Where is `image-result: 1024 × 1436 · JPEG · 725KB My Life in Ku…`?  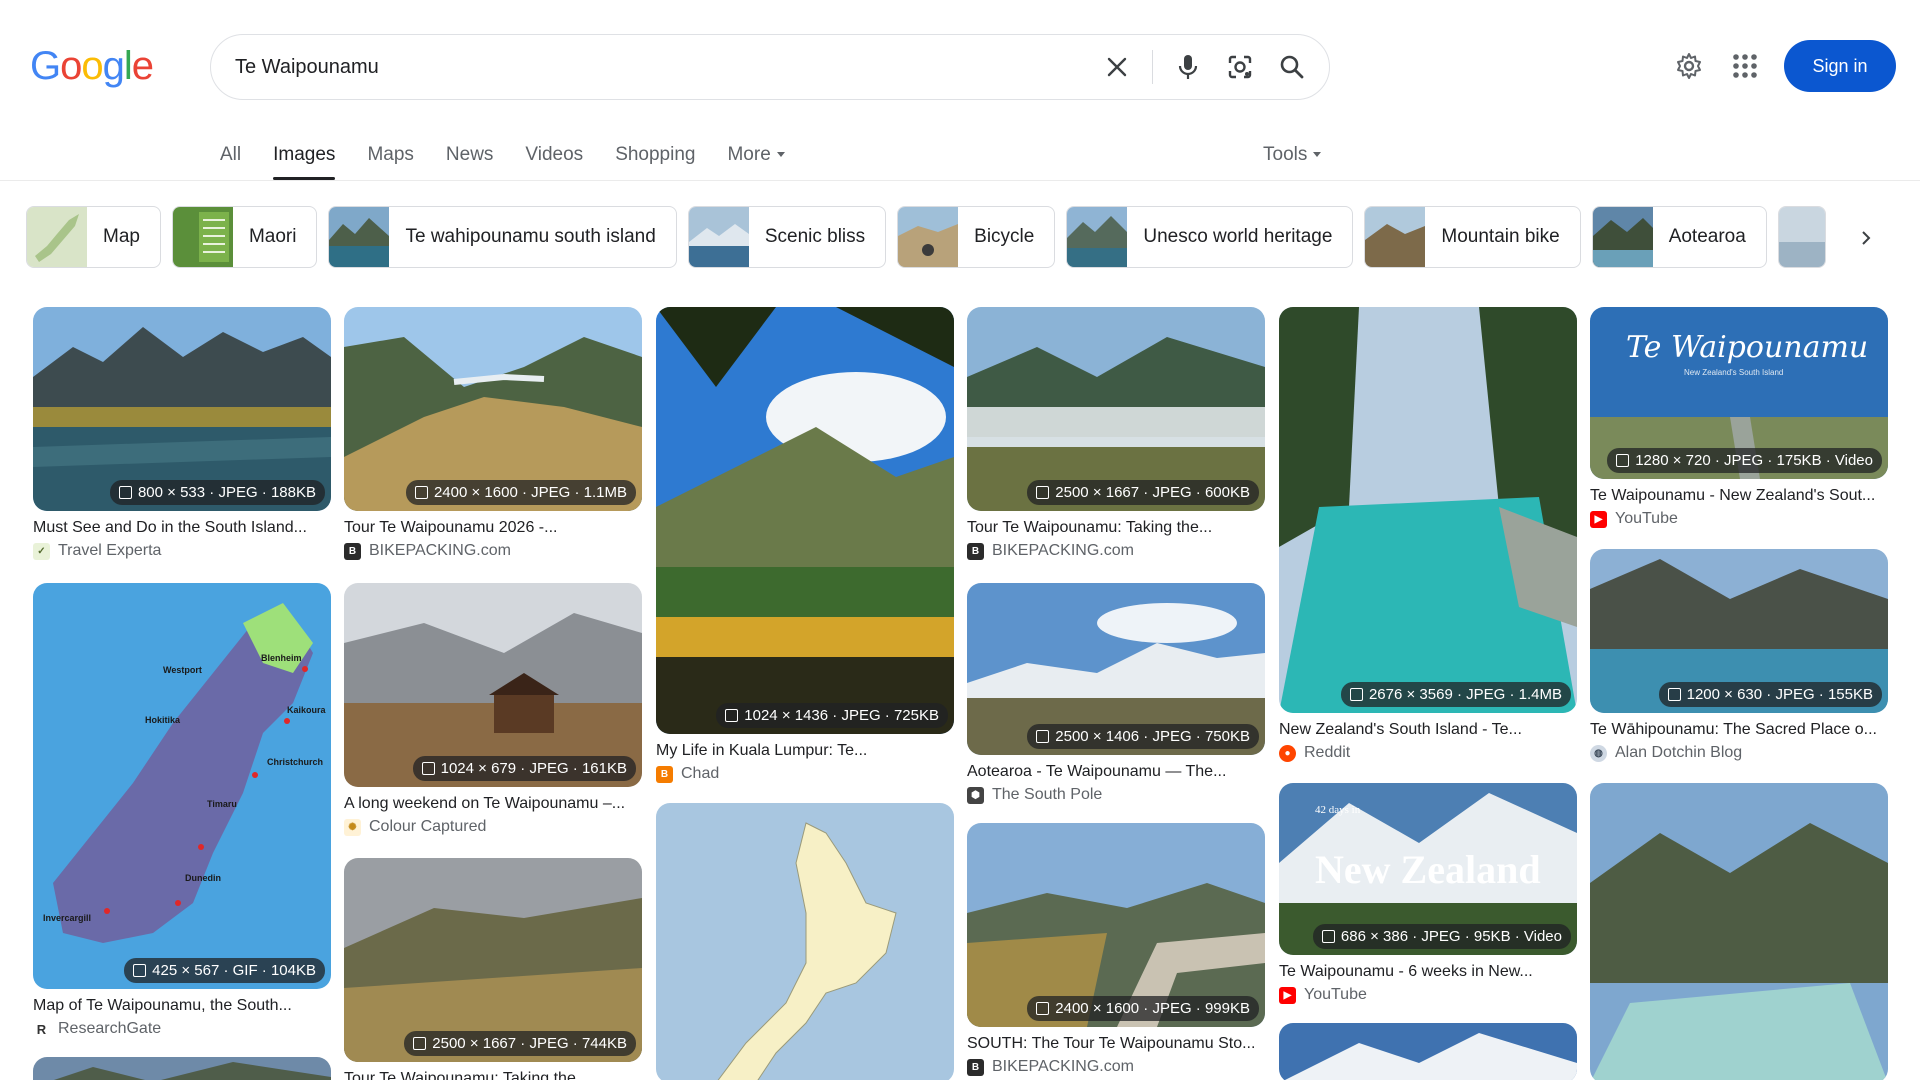
image-result: 1024 × 1436 · JPEG · 725KB My Life in Ku… is located at coordinates (805, 545).